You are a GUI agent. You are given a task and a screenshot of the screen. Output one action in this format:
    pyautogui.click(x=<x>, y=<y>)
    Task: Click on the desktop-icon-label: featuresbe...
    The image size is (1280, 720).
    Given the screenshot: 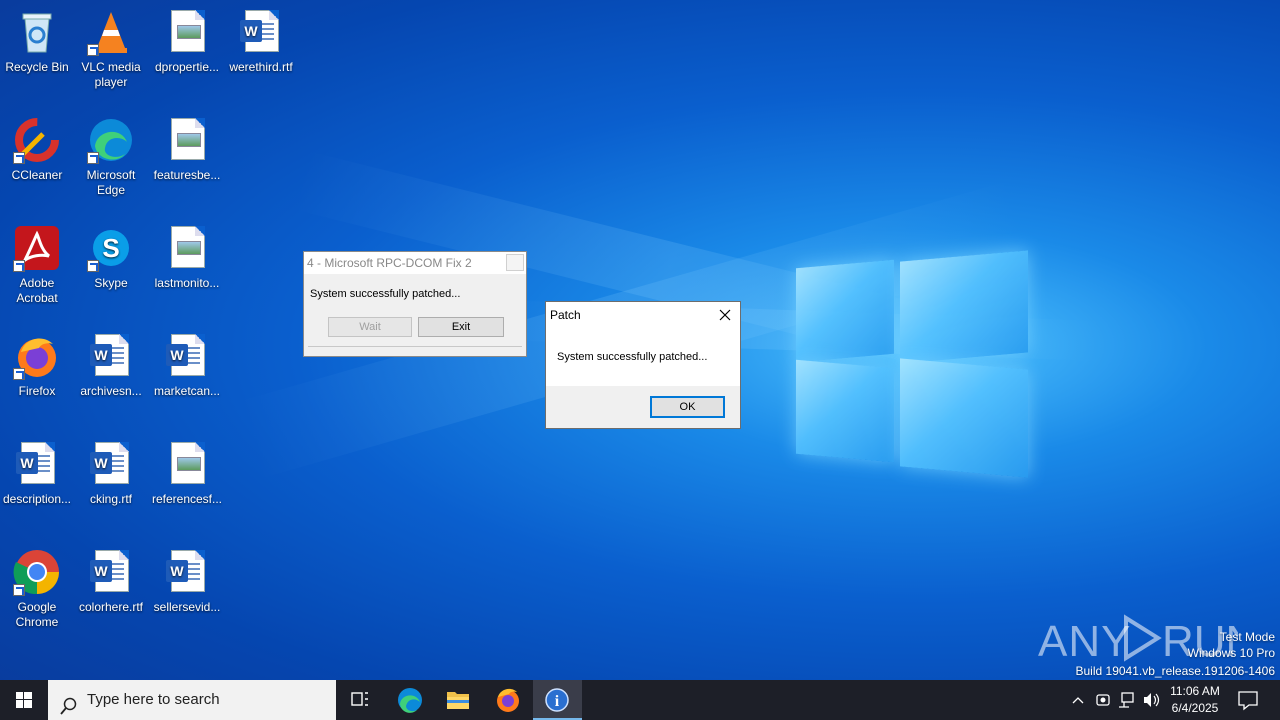 What is the action you would take?
    pyautogui.click(x=187, y=175)
    